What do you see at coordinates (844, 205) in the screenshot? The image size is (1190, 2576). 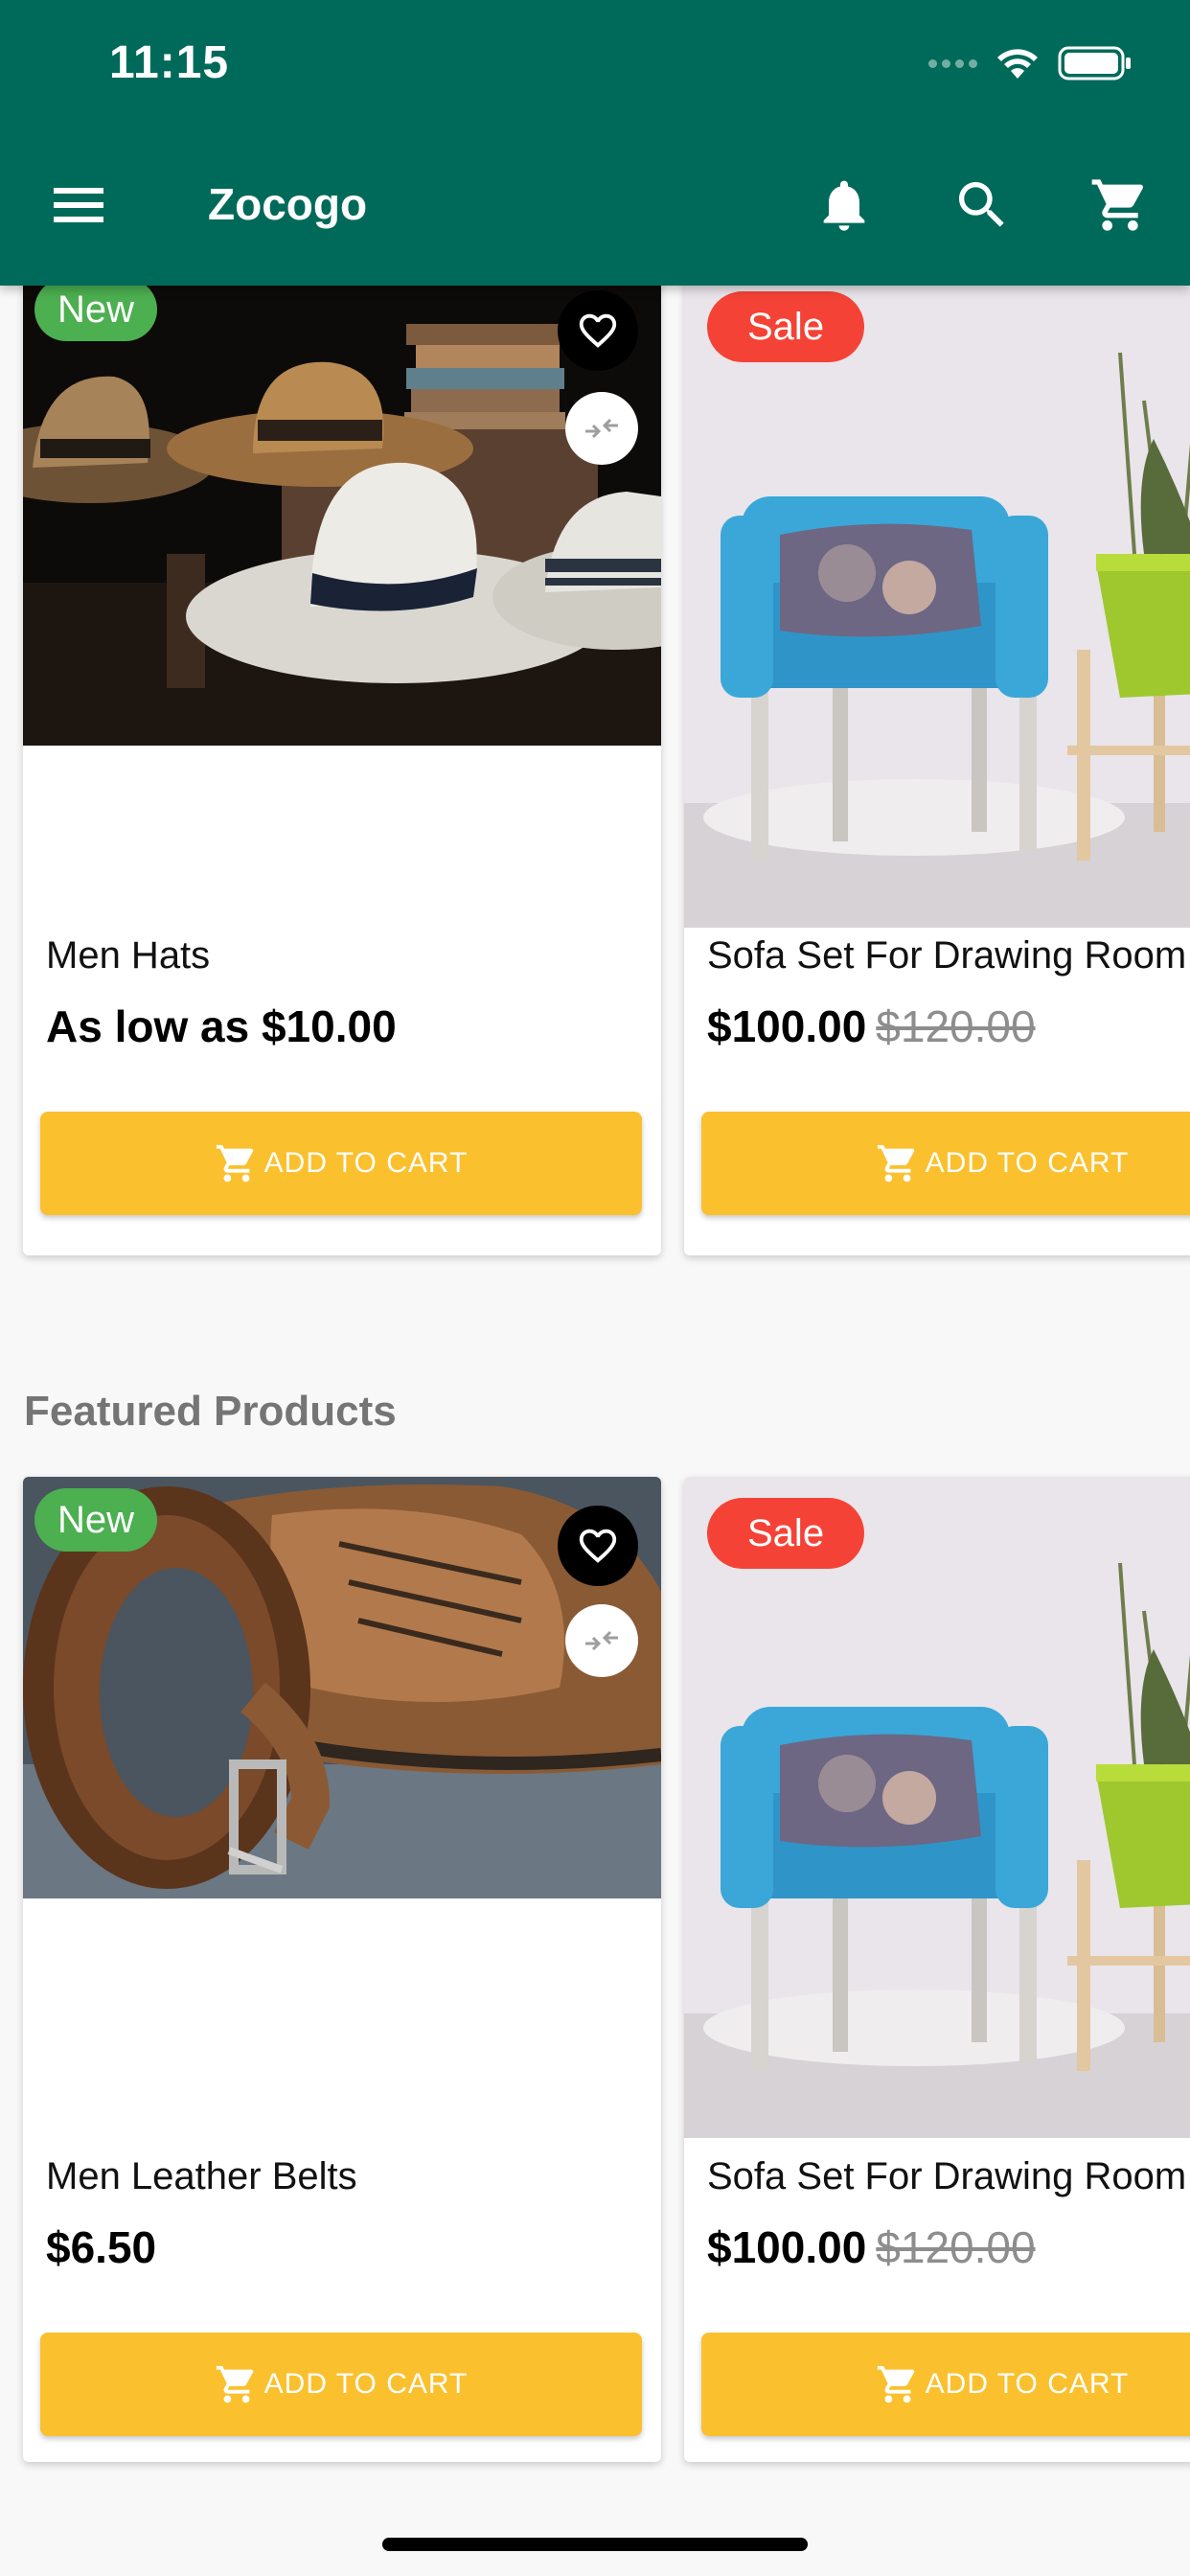 I see `notification-bell-icon` at bounding box center [844, 205].